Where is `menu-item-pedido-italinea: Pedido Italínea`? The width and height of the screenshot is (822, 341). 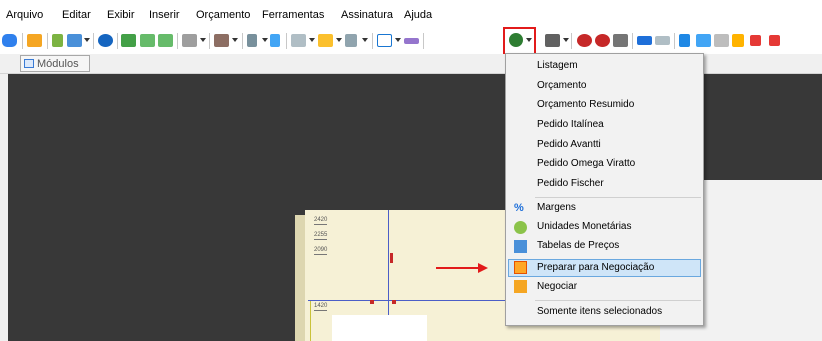 menu-item-pedido-italinea: Pedido Italínea is located at coordinates (570, 125).